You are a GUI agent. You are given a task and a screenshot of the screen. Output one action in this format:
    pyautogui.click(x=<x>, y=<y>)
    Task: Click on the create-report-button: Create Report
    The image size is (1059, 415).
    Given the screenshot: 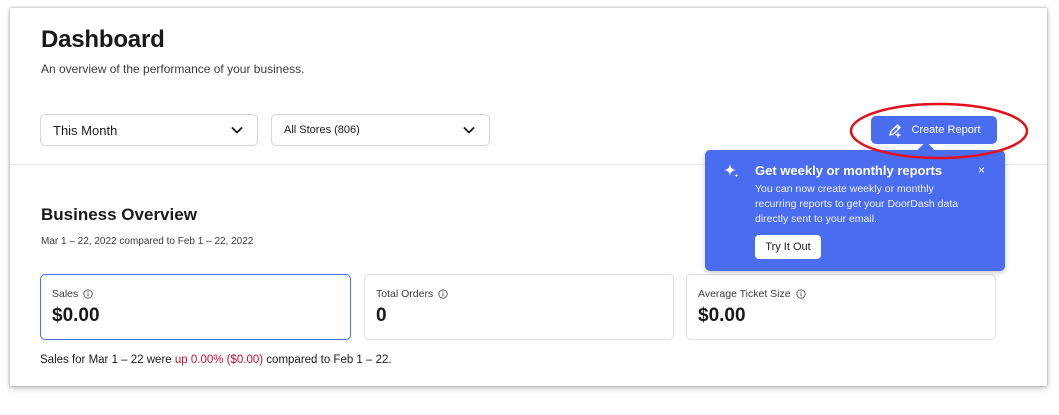 What is the action you would take?
    pyautogui.click(x=934, y=130)
    